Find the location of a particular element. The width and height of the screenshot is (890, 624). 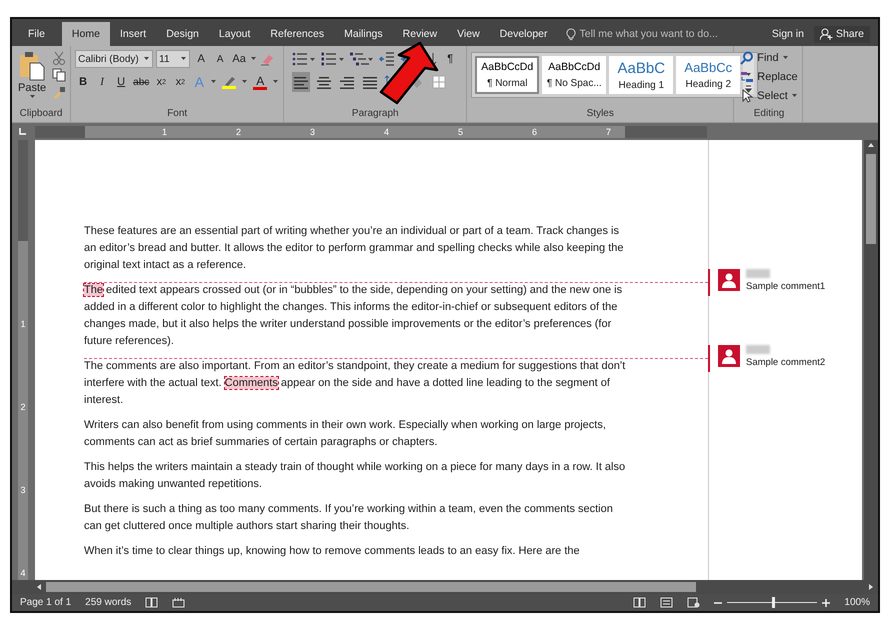

cursor-icon is located at coordinates (747, 96).